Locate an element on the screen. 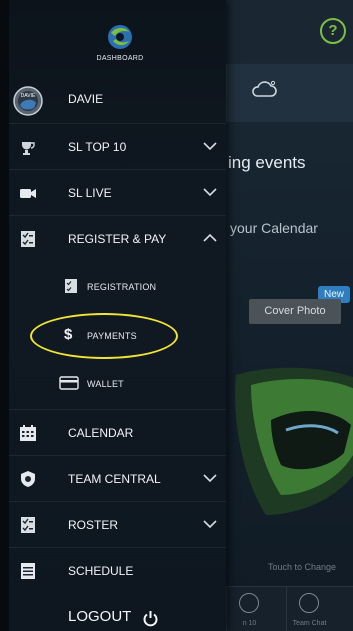  sidebar-item-label: REGISTER & PAY is located at coordinates (117, 239).